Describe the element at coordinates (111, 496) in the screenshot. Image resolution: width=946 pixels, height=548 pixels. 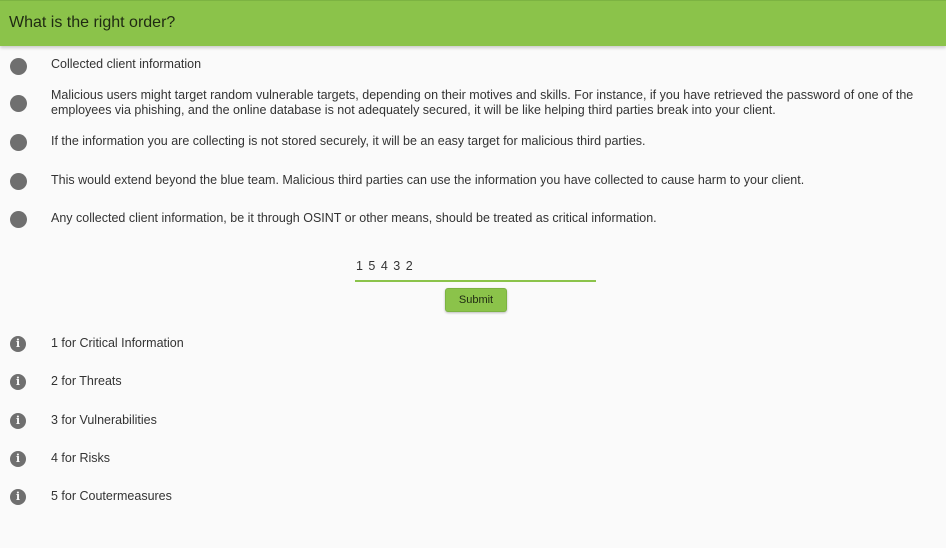
I see `hint-text: 5 for Coutermeasures` at that location.